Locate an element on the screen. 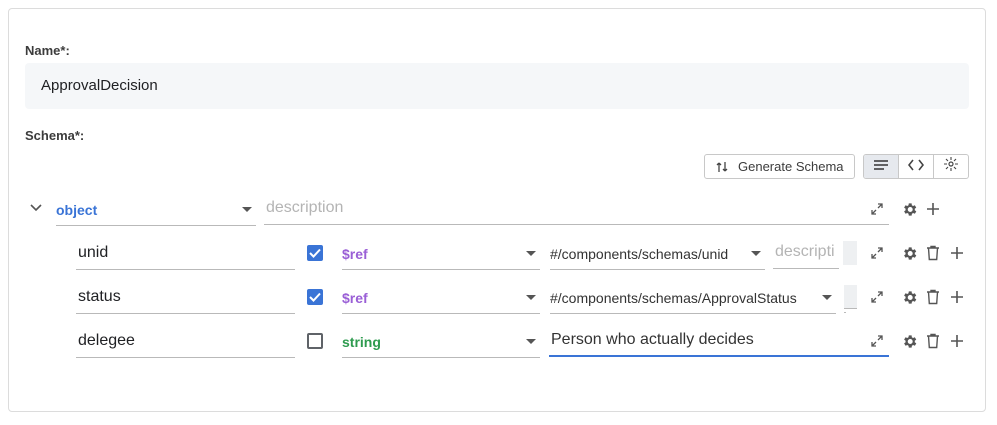 This screenshot has width=997, height=425. property-type-value: string is located at coordinates (361, 342).